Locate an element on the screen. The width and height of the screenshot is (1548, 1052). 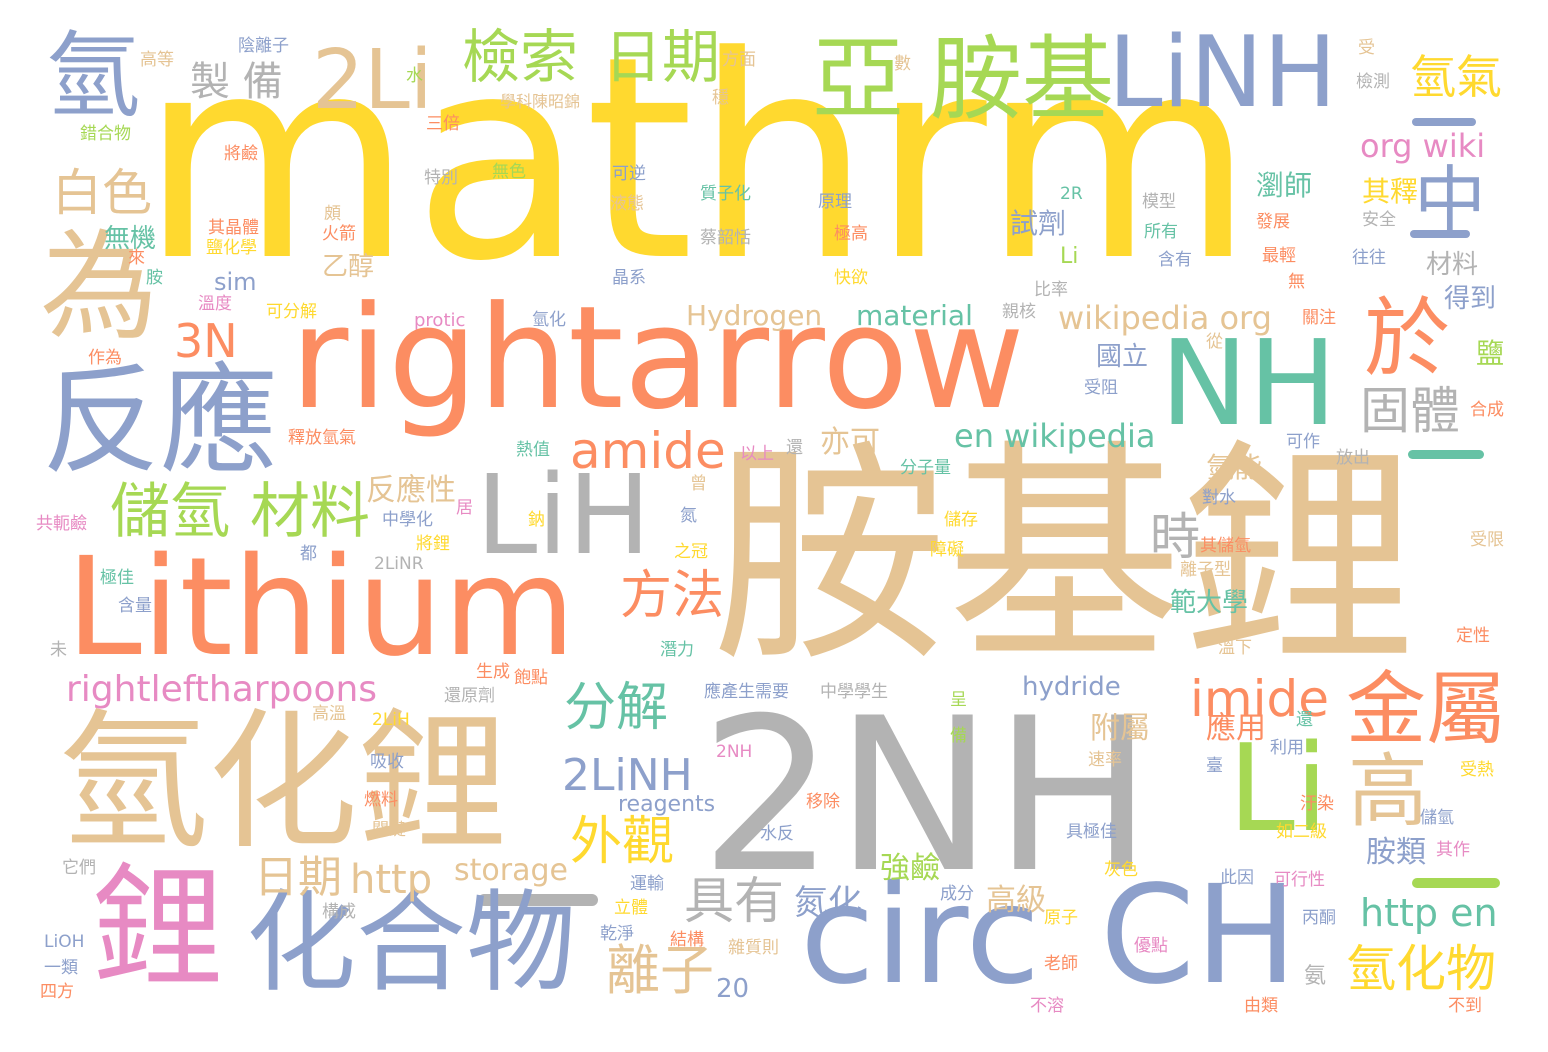
word-small: 呈 is located at coordinates (958, 700).